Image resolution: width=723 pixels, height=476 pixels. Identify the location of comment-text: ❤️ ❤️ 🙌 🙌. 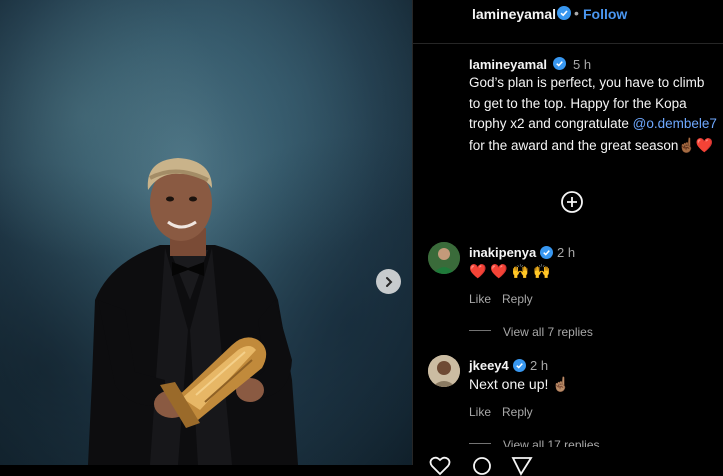
(510, 271).